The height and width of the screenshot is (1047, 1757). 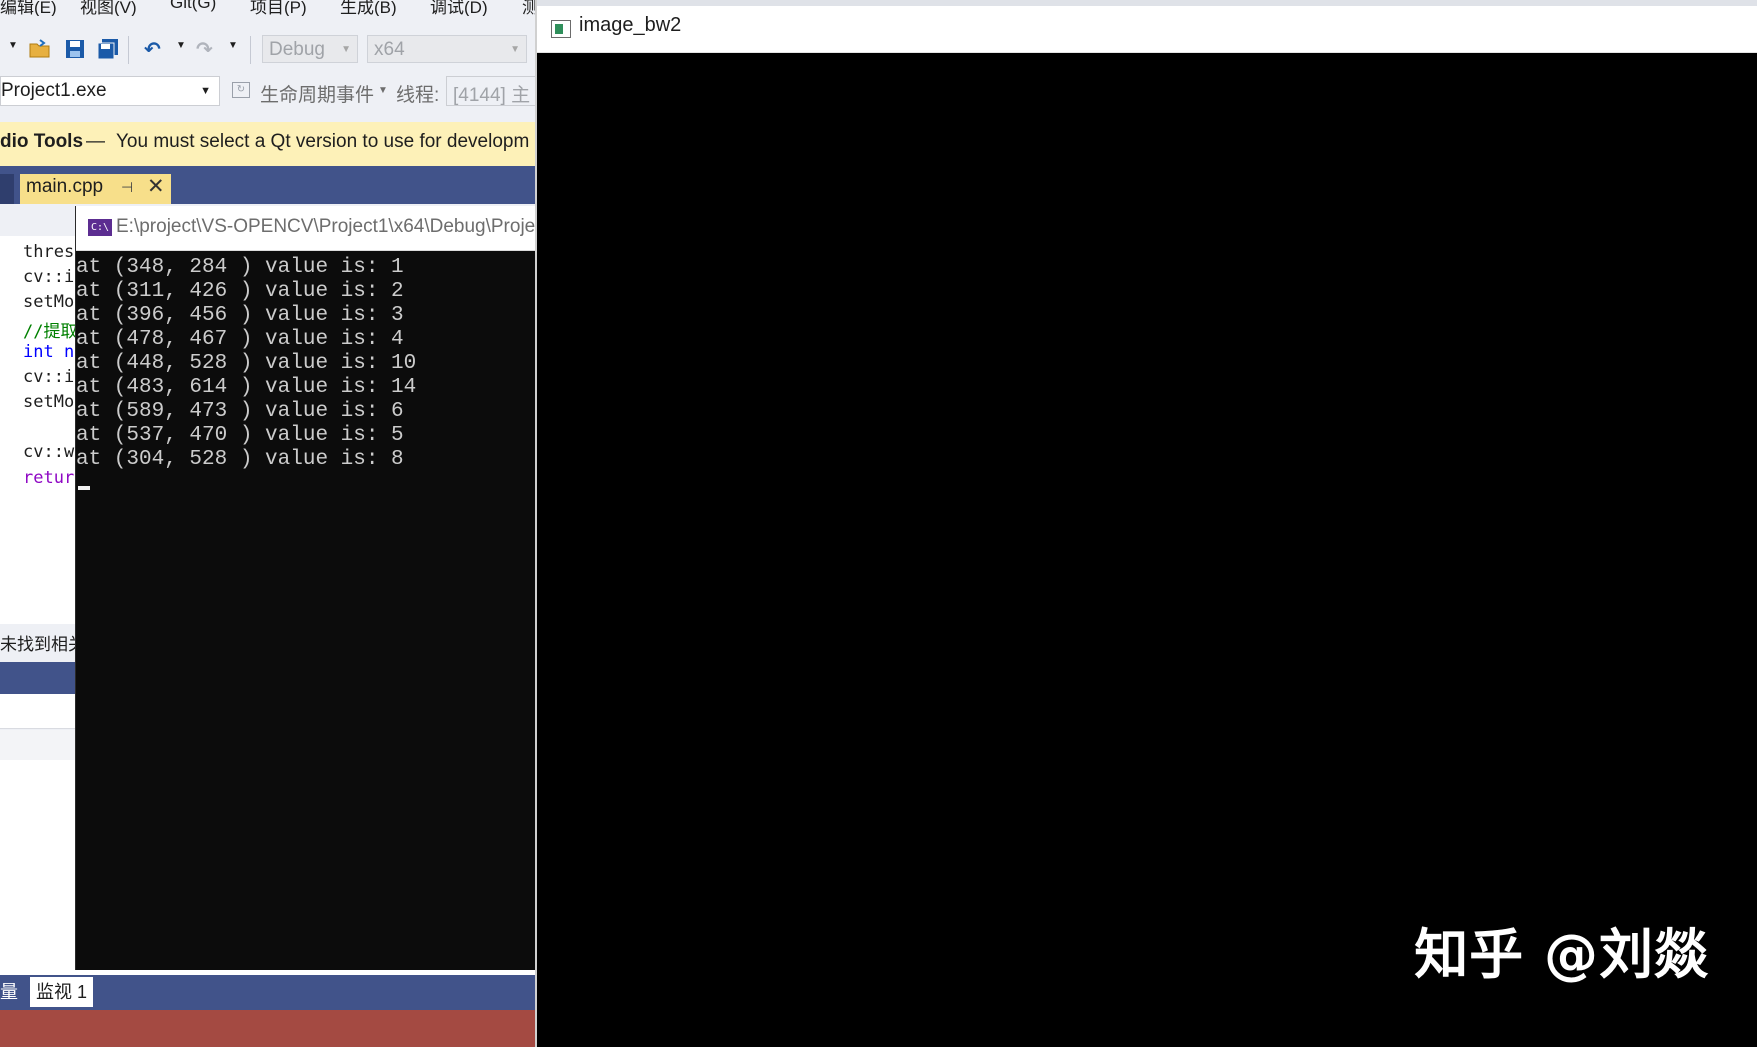 What do you see at coordinates (240, 459) in the screenshot?
I see `console-line: at (304, 528 ) value is: 8` at bounding box center [240, 459].